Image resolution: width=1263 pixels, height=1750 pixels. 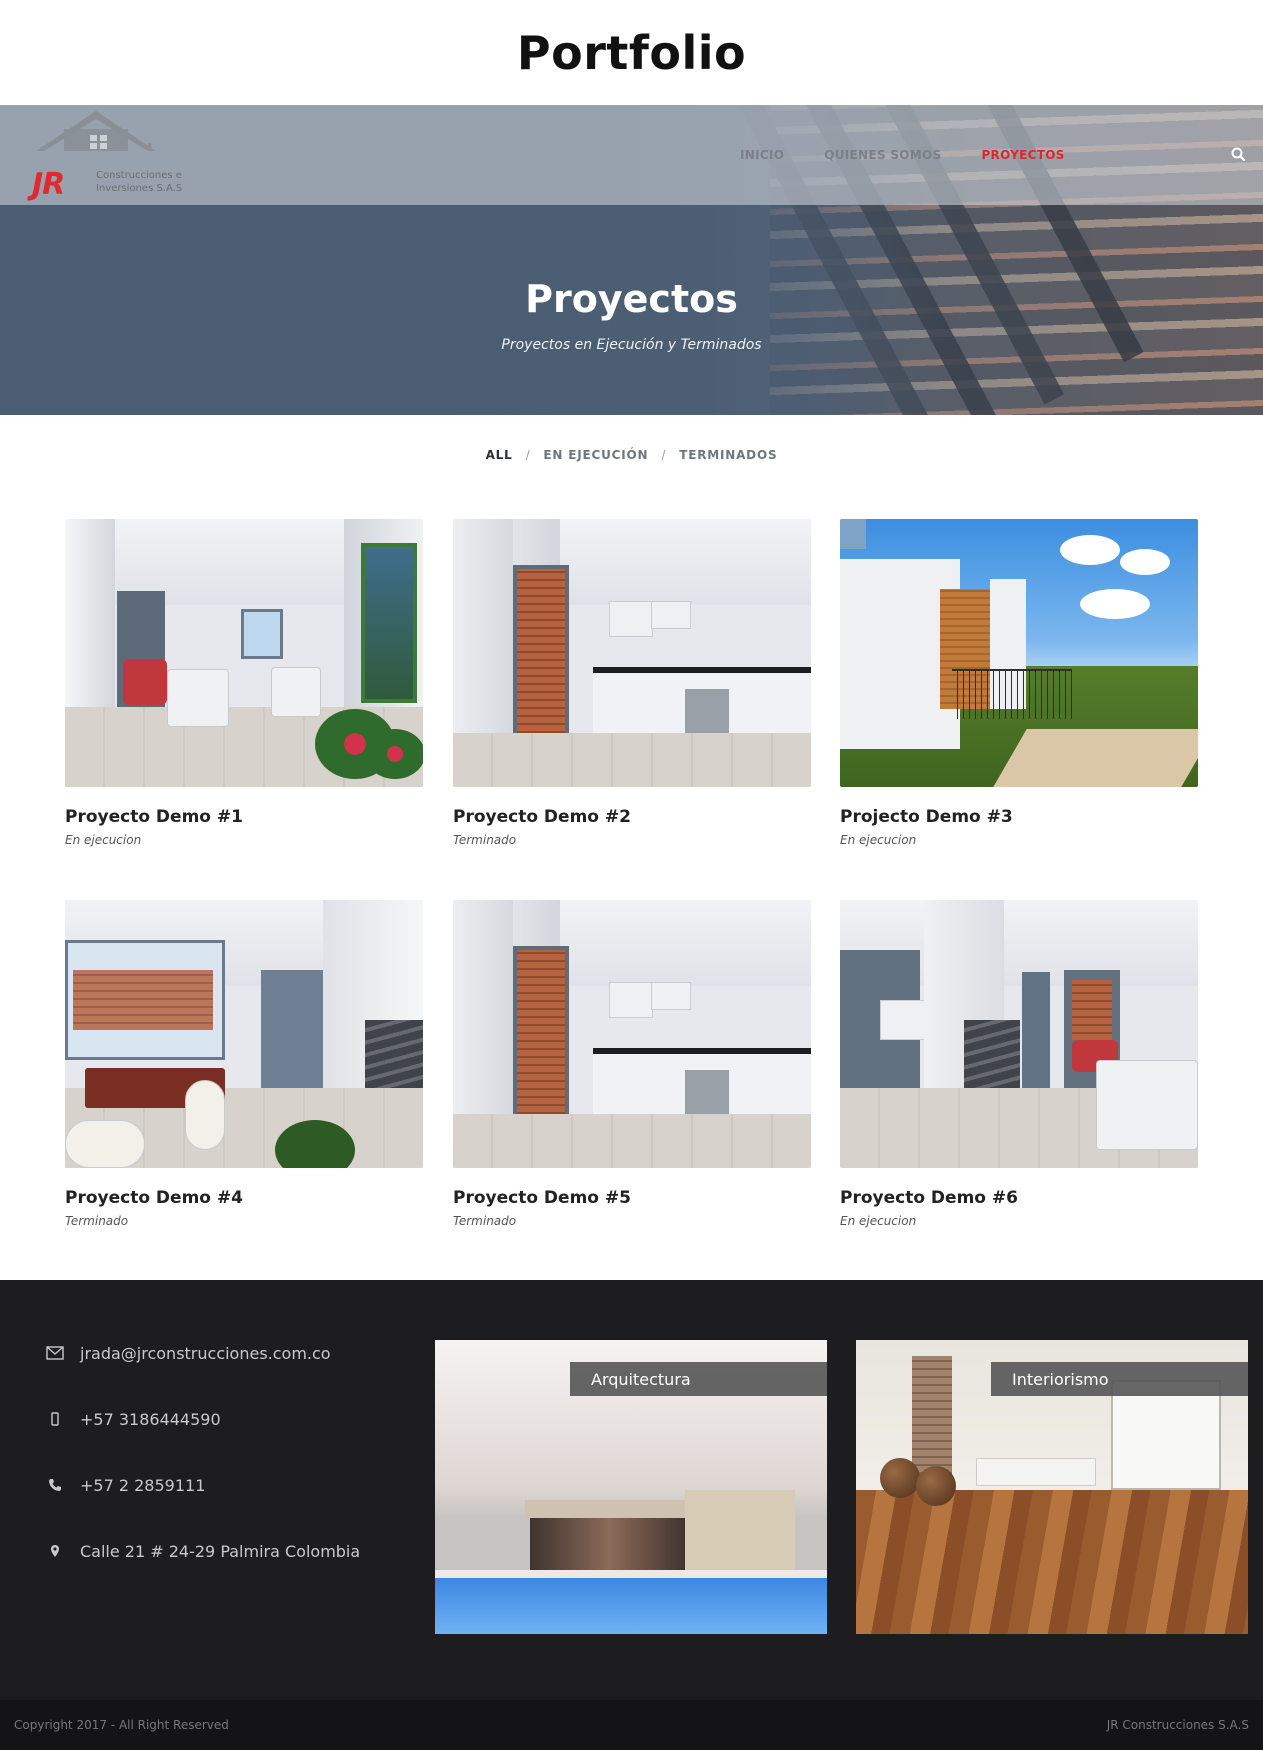 What do you see at coordinates (55, 1485) in the screenshot?
I see `phone-icon` at bounding box center [55, 1485].